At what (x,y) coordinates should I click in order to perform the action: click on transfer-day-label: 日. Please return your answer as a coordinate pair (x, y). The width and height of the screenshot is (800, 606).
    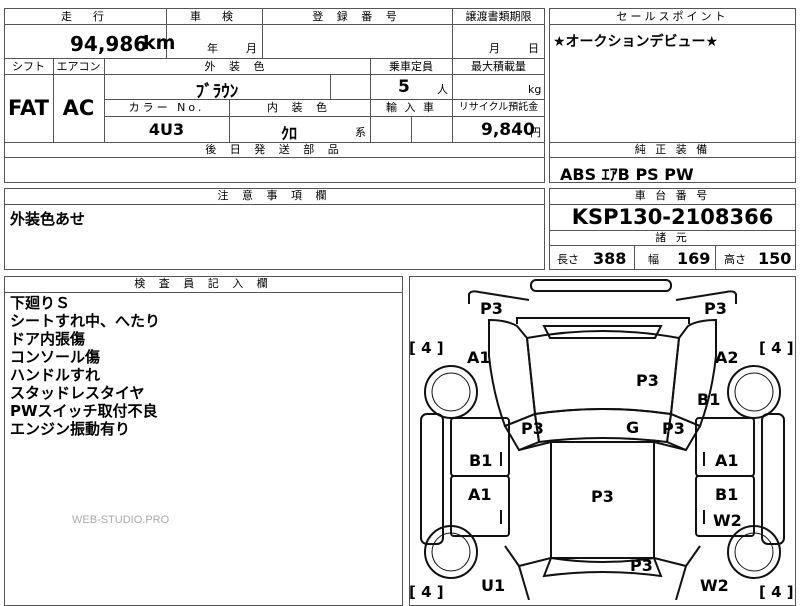
    Looking at the image, I should click on (533, 48).